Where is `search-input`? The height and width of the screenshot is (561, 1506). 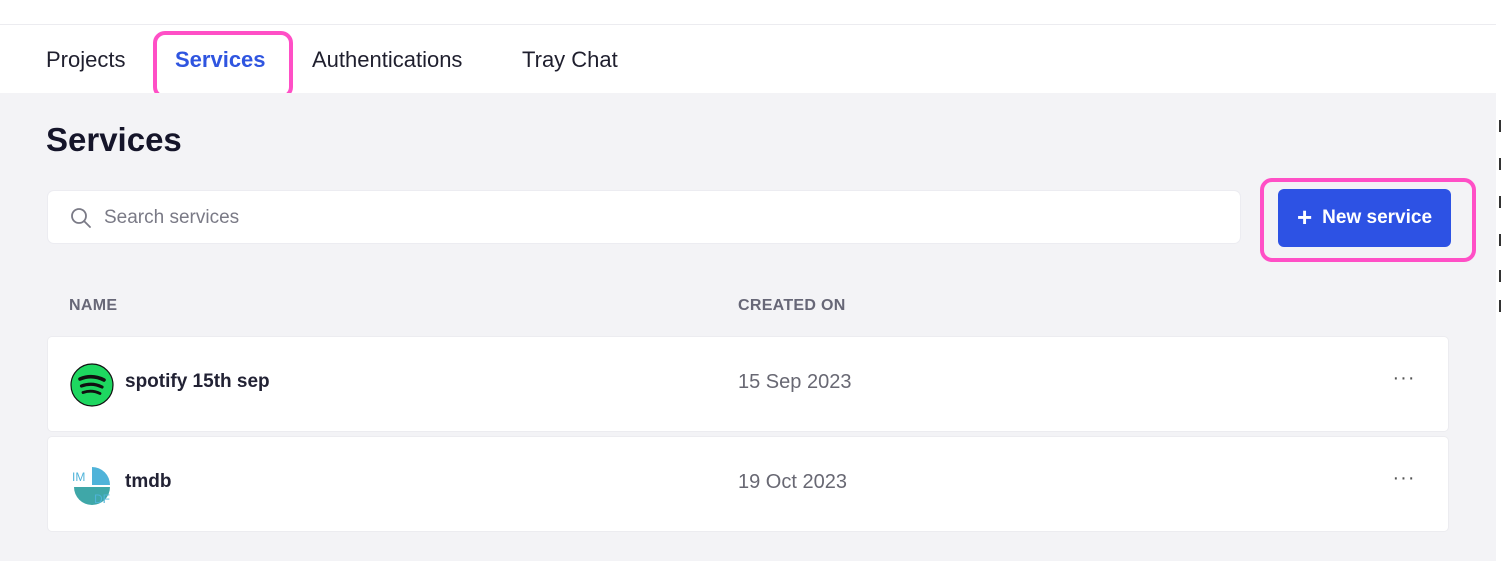 search-input is located at coordinates (664, 218).